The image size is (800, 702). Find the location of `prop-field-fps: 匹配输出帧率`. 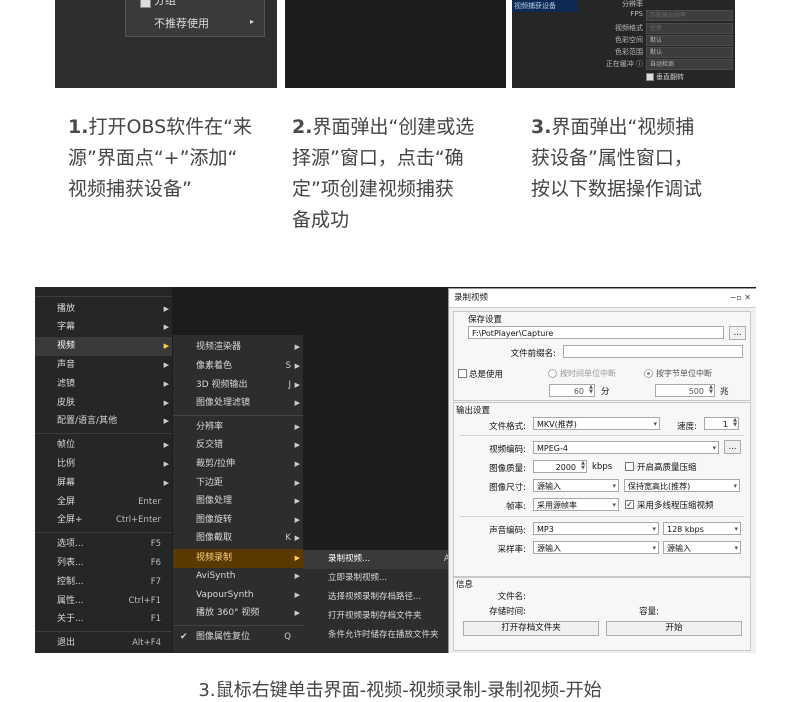

prop-field-fps: 匹配输出帧率 is located at coordinates (689, 15).